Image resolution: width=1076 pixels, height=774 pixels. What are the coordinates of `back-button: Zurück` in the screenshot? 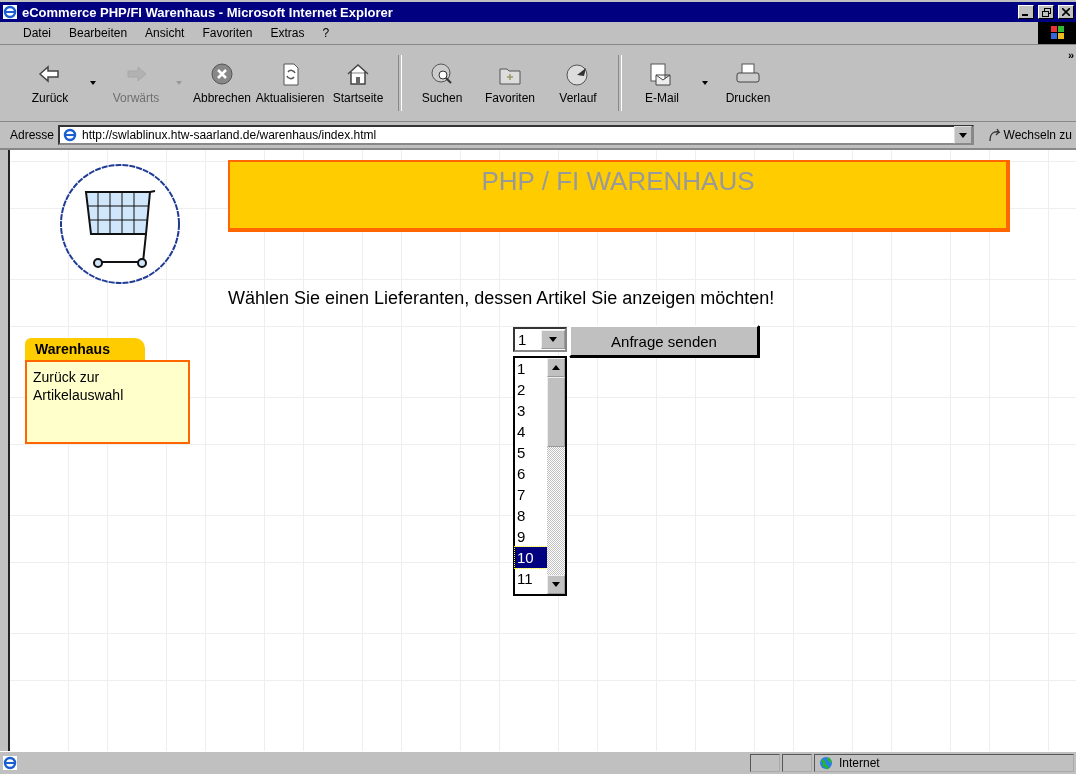 It's located at (50, 83).